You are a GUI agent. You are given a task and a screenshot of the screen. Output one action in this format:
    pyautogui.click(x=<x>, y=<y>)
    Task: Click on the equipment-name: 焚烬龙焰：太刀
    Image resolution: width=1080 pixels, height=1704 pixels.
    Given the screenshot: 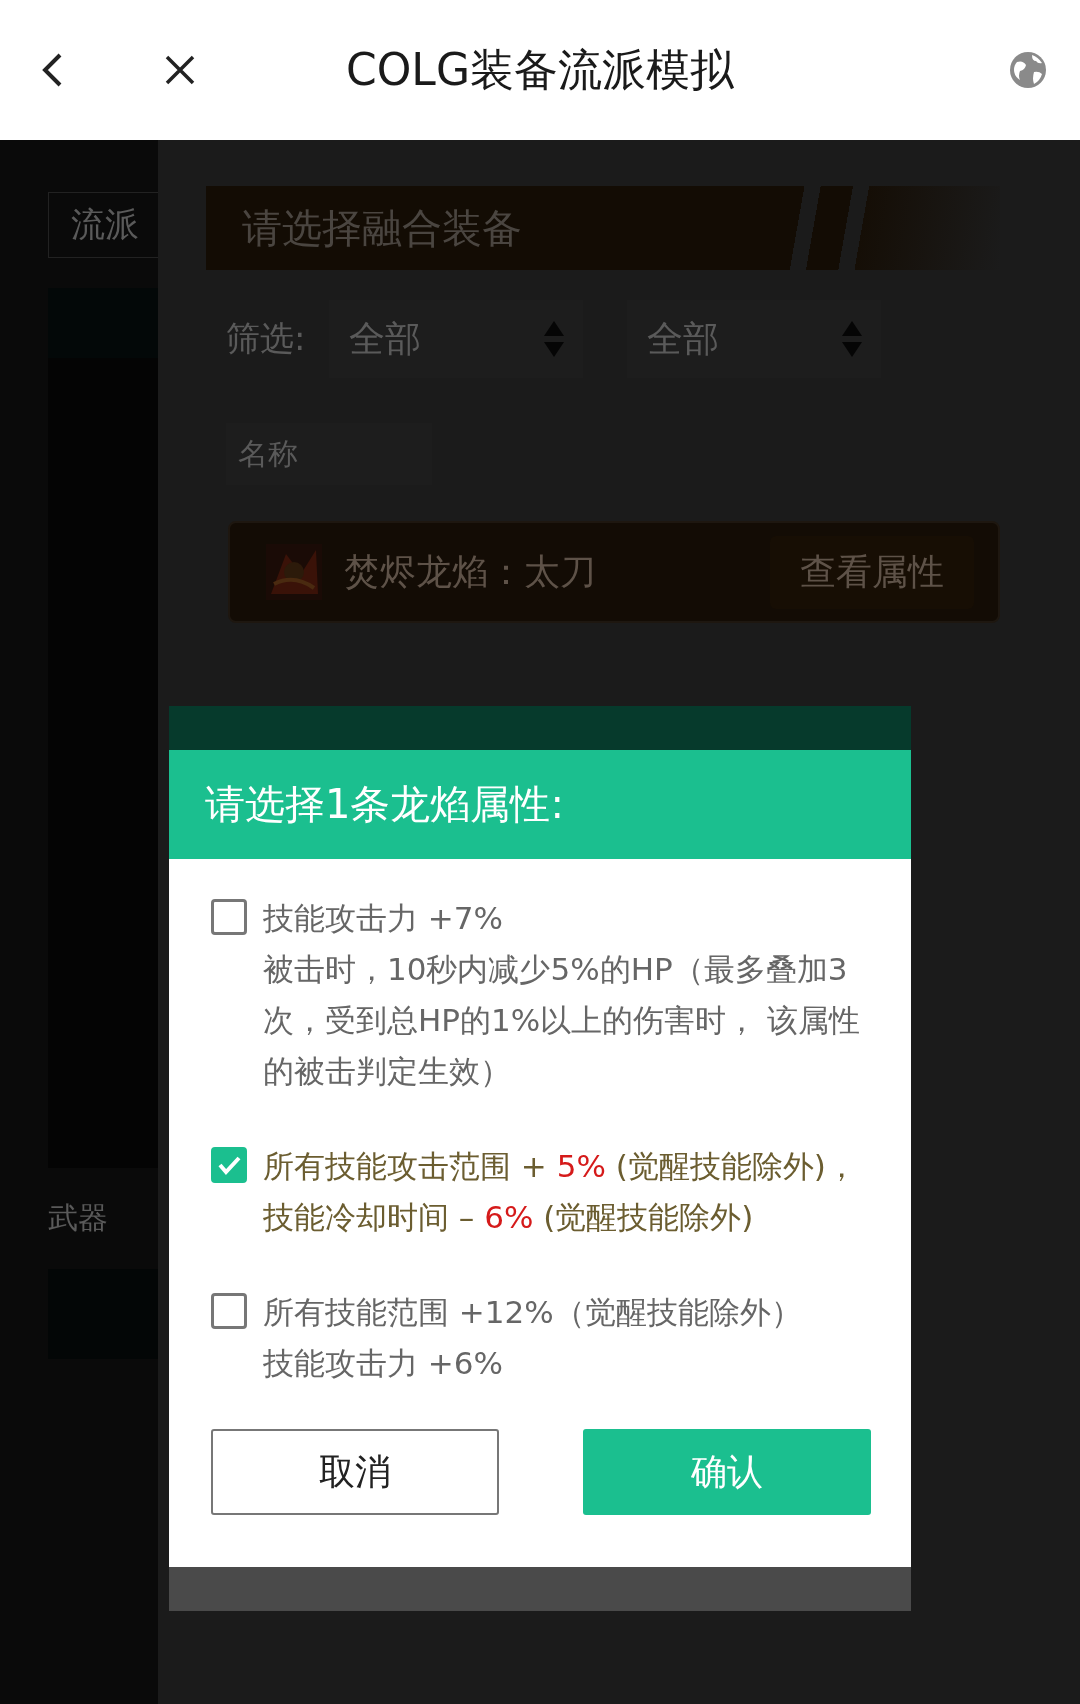 What is the action you would take?
    pyautogui.click(x=470, y=571)
    